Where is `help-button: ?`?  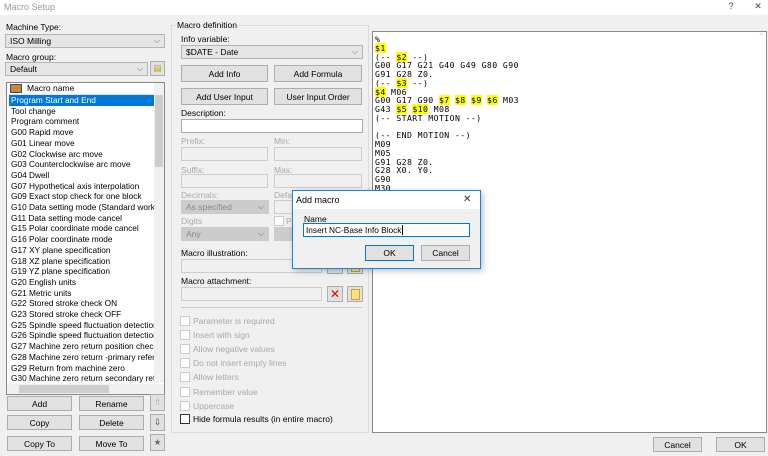
help-button: ? is located at coordinates (731, 7).